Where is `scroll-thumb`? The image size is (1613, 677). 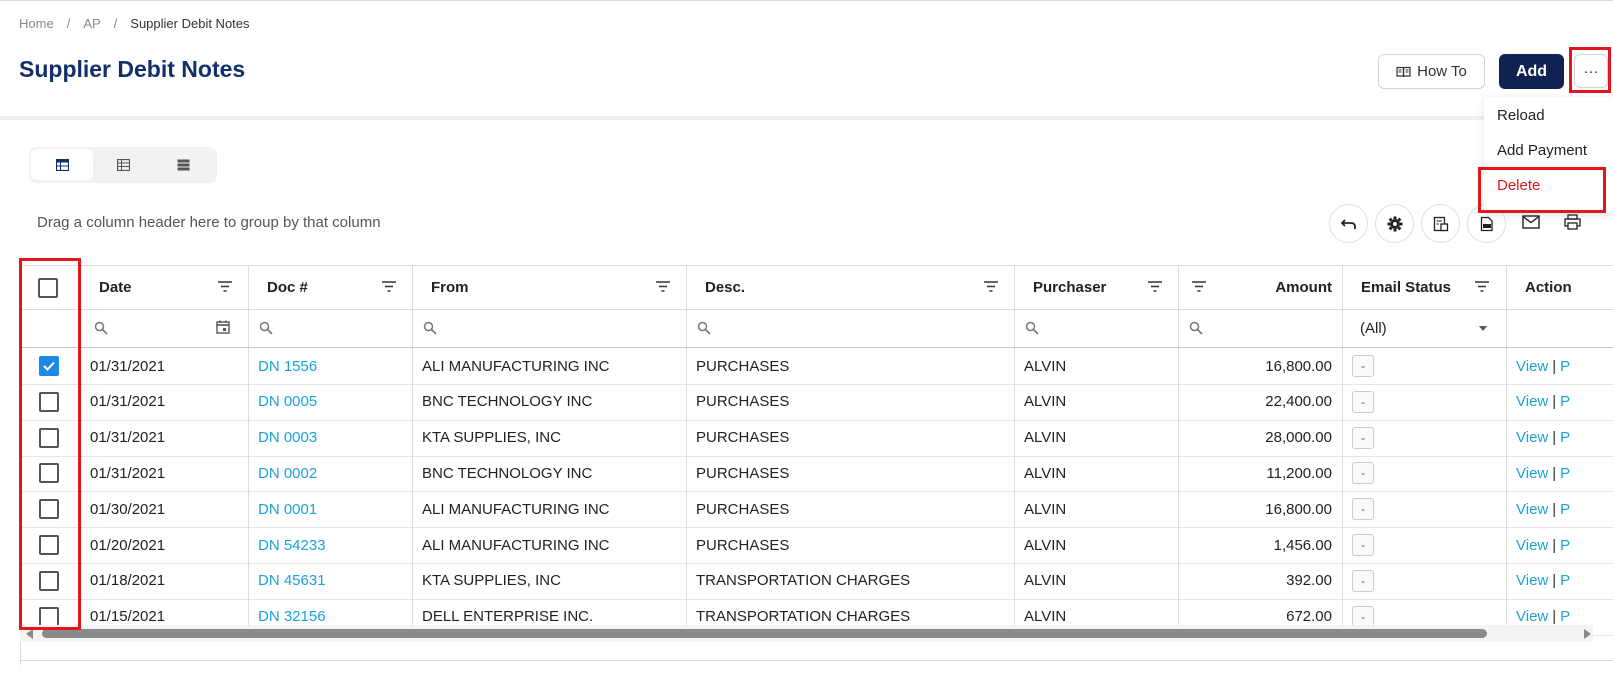
scroll-thumb is located at coordinates (764, 633).